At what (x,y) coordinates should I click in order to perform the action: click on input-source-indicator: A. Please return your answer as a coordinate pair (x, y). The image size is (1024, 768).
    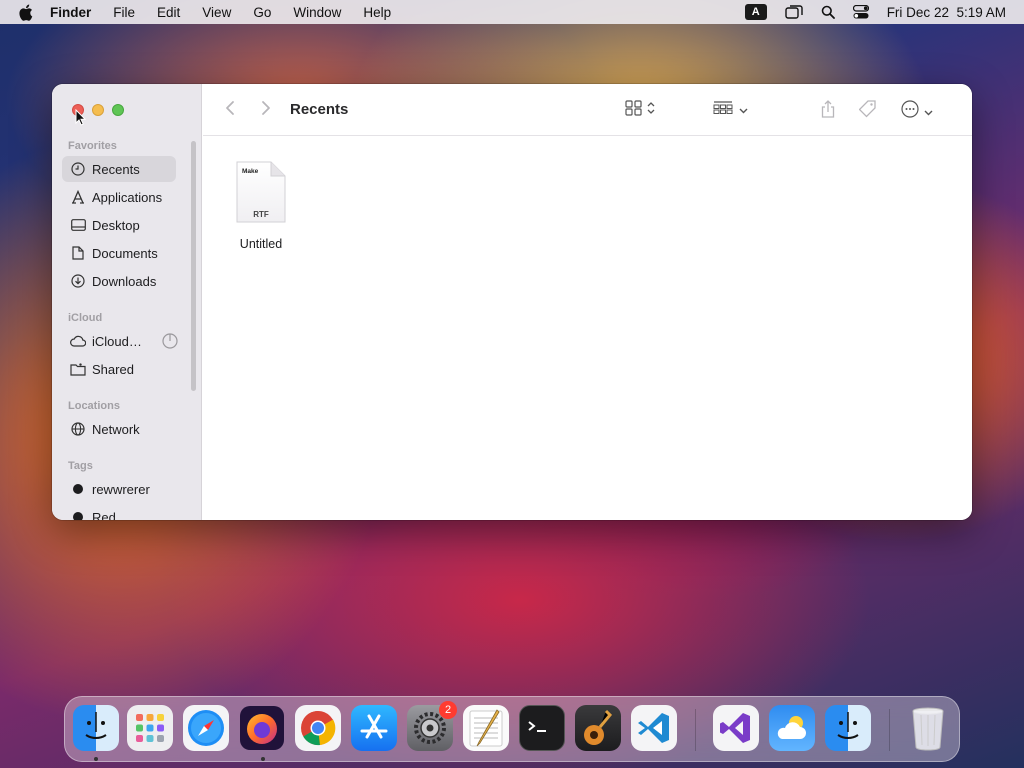
    Looking at the image, I should click on (755, 12).